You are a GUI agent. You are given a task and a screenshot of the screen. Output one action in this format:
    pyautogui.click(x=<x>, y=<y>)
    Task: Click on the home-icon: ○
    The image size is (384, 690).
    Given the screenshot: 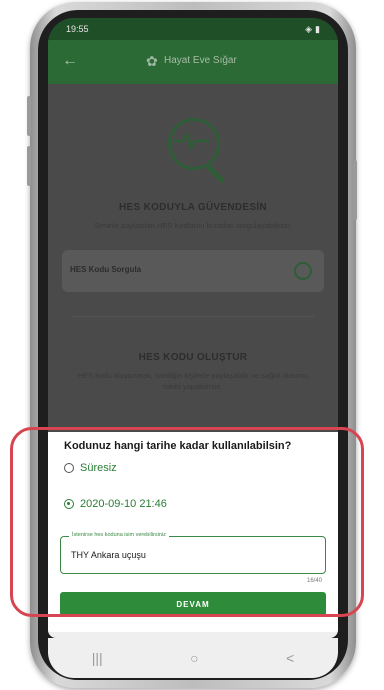 What is the action you would take?
    pyautogui.click(x=194, y=658)
    